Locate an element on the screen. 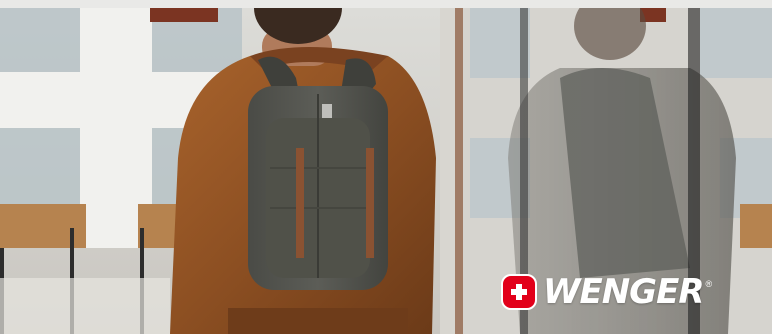  swiss-cross-icon is located at coordinates (519, 292).